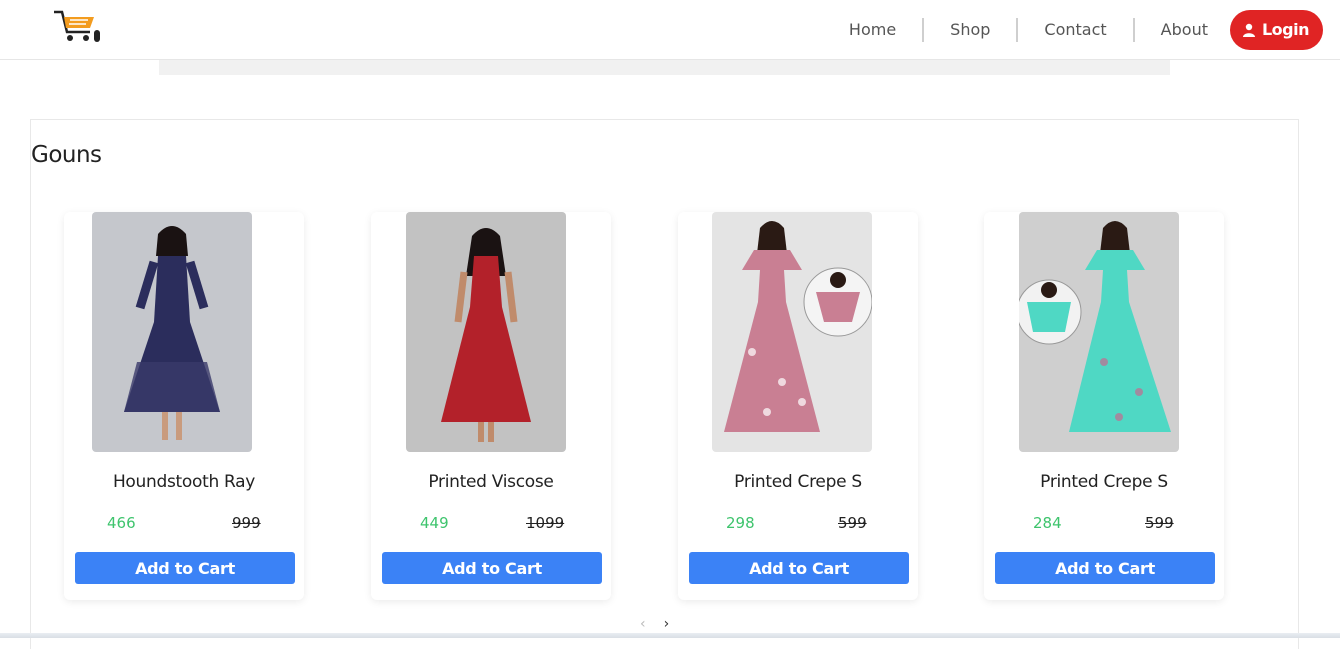 This screenshot has height=649, width=1340. What do you see at coordinates (971, 29) in the screenshot?
I see `nav-shop-link: Shop` at bounding box center [971, 29].